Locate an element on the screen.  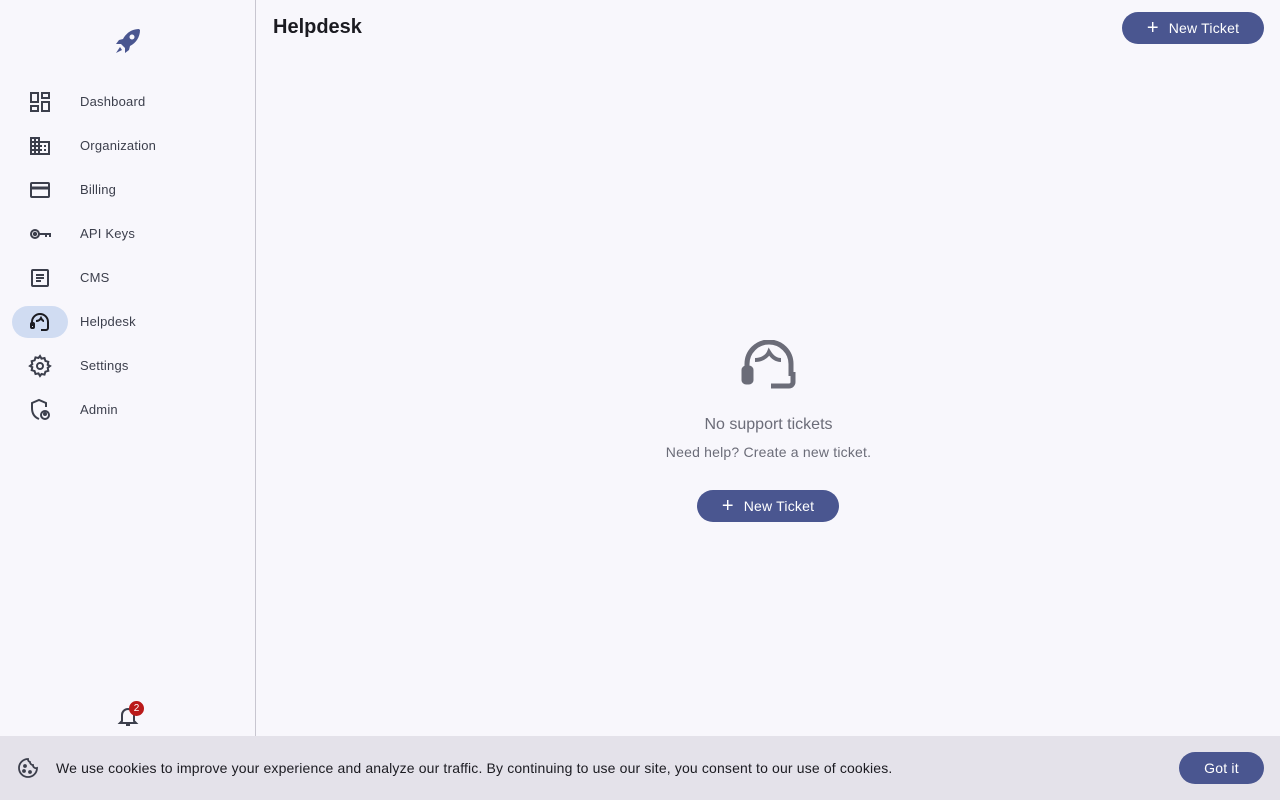
credit-card-icon is located at coordinates (40, 190).